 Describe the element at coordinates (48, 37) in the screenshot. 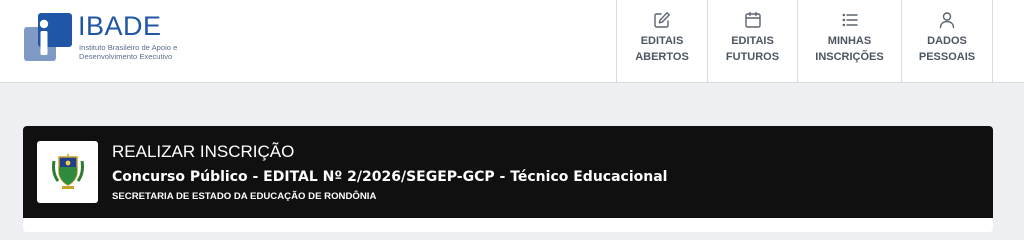

I see `ibade-logo-mark` at that location.